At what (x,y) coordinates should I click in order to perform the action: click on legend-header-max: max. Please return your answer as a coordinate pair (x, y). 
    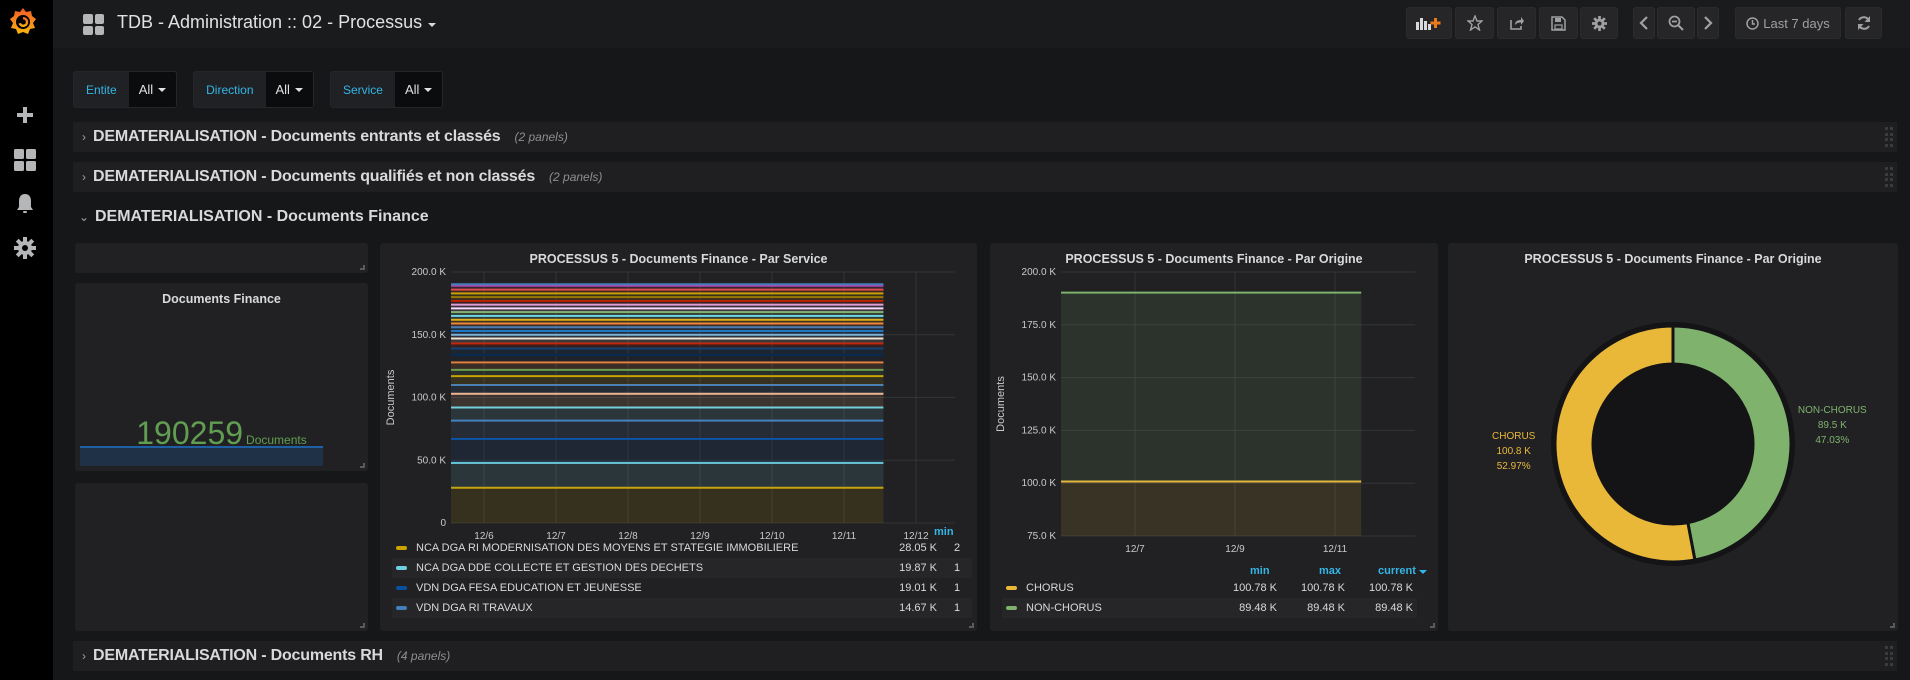
    Looking at the image, I should click on (1330, 571).